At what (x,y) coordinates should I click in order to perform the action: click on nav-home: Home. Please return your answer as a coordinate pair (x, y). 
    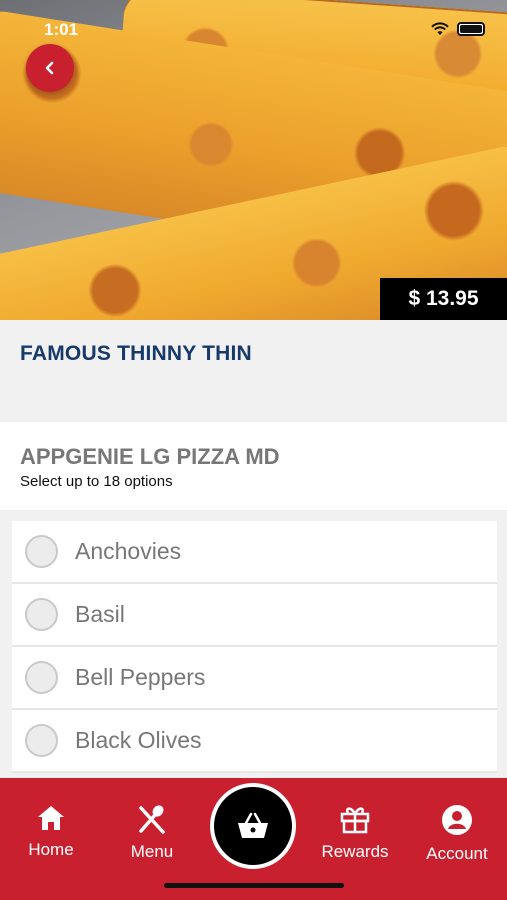
    Looking at the image, I should click on (51, 832).